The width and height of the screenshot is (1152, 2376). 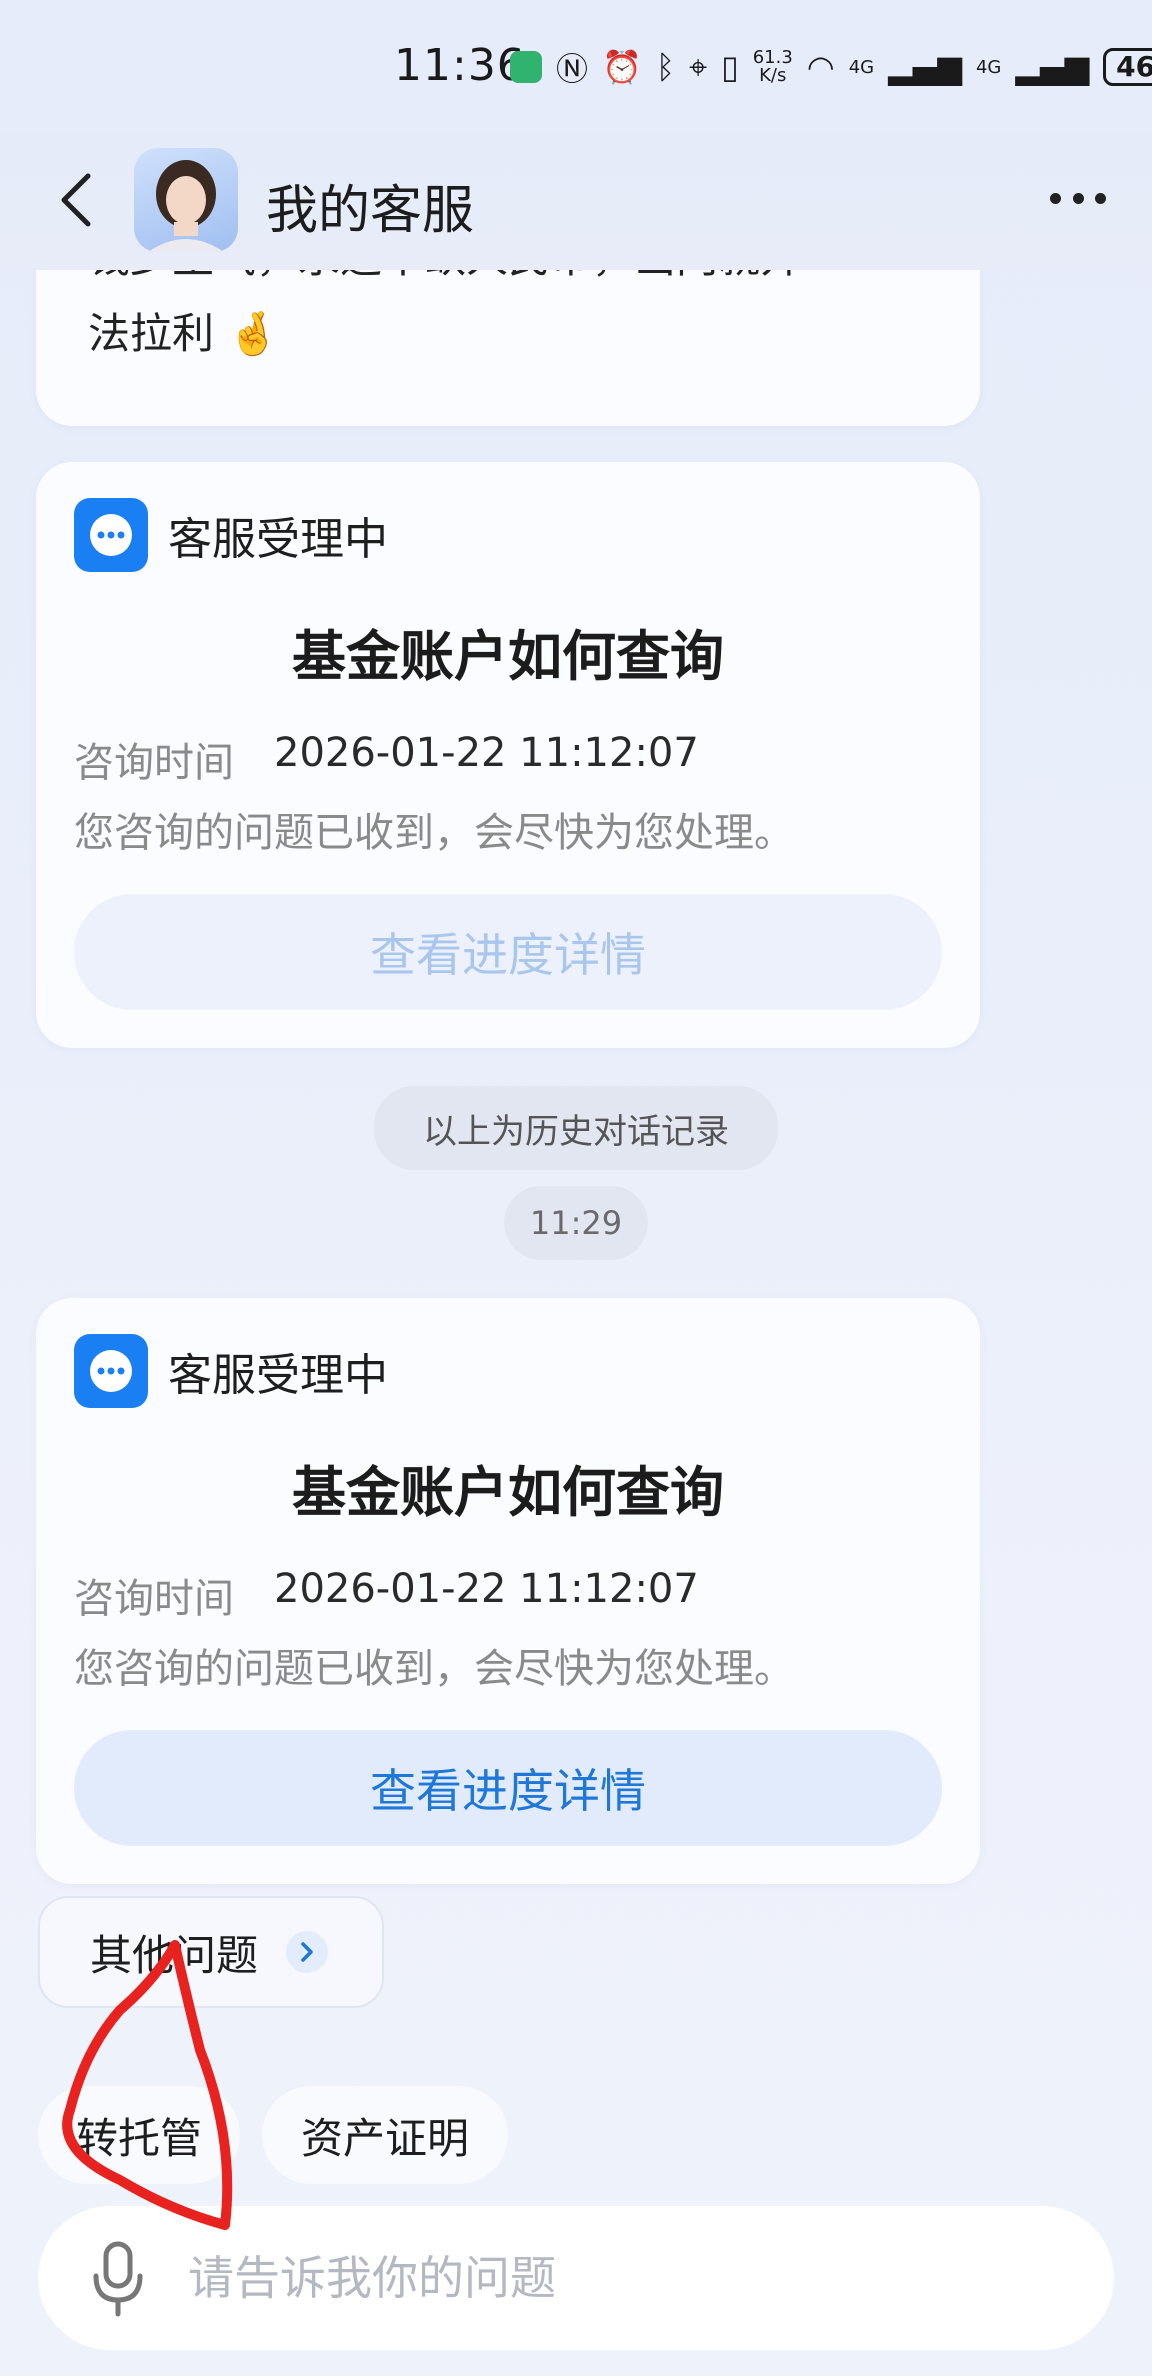 What do you see at coordinates (1127, 67) in the screenshot?
I see `battery-indicator: 46` at bounding box center [1127, 67].